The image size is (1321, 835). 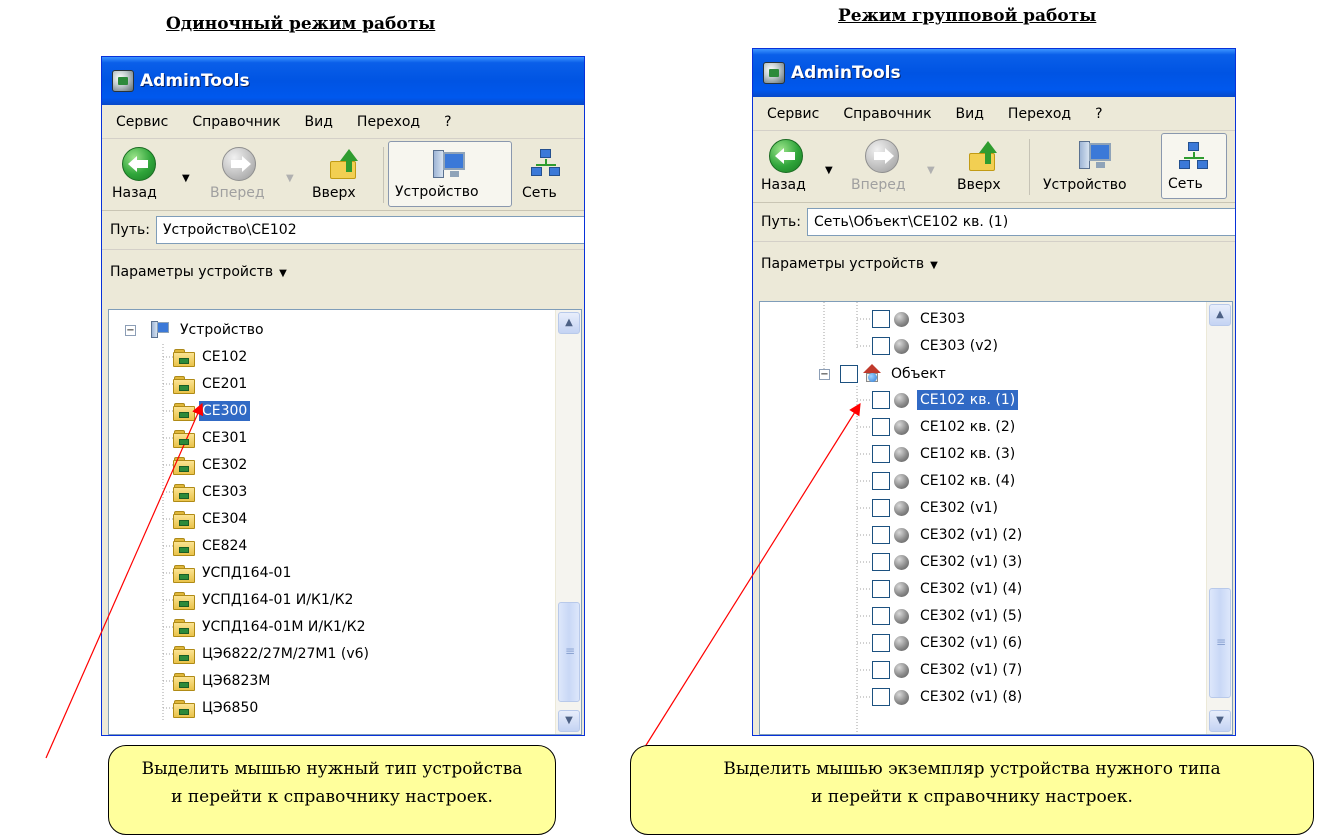 What do you see at coordinates (211, 465) in the screenshot?
I see `tree-item: CE302` at bounding box center [211, 465].